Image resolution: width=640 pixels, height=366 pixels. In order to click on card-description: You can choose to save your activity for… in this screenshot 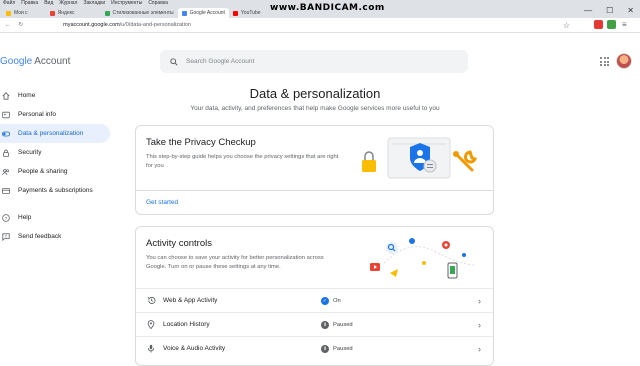, I will do `click(235, 262)`.